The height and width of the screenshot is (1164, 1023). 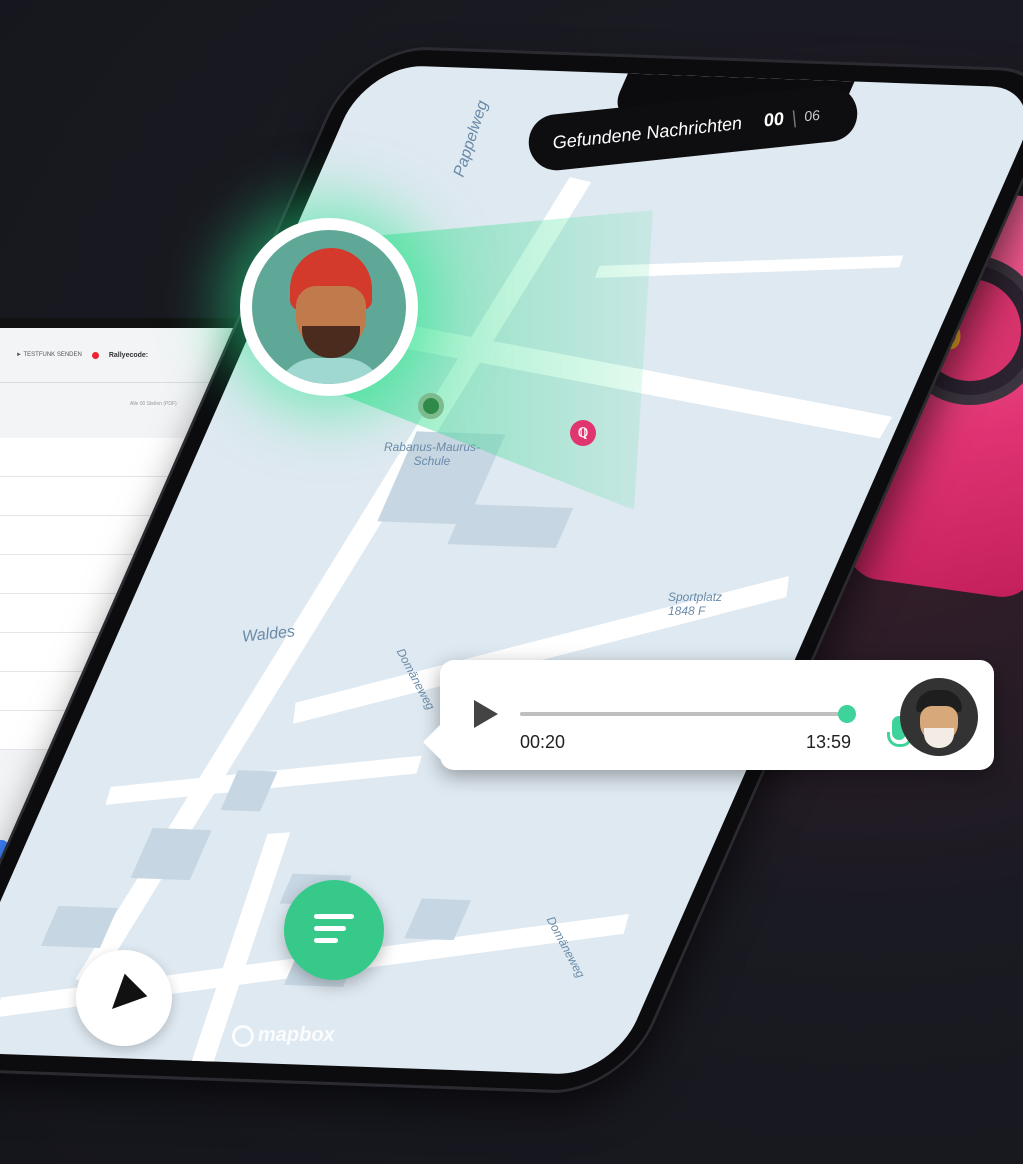 I want to click on play-icon, so click(x=486, y=714).